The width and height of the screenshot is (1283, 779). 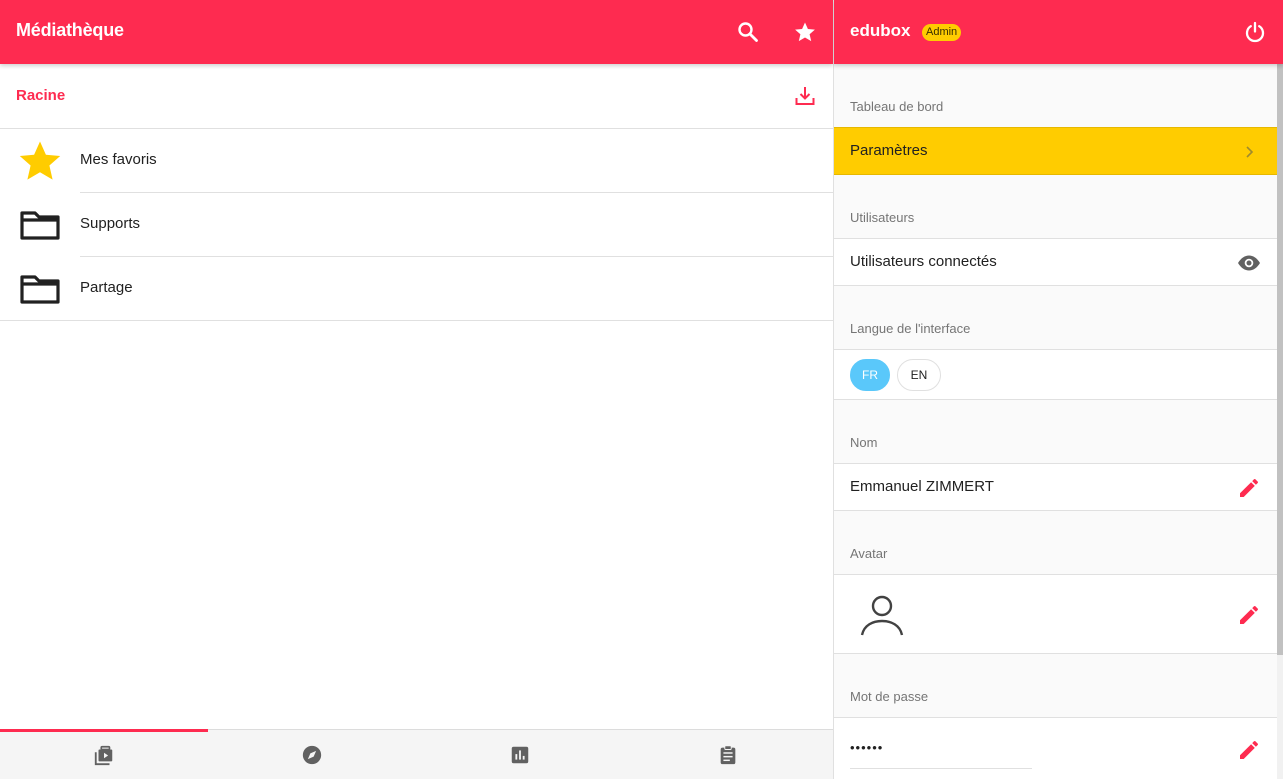 What do you see at coordinates (1055, 262) in the screenshot?
I see `connected-users-row: Utilisateurs connectés` at bounding box center [1055, 262].